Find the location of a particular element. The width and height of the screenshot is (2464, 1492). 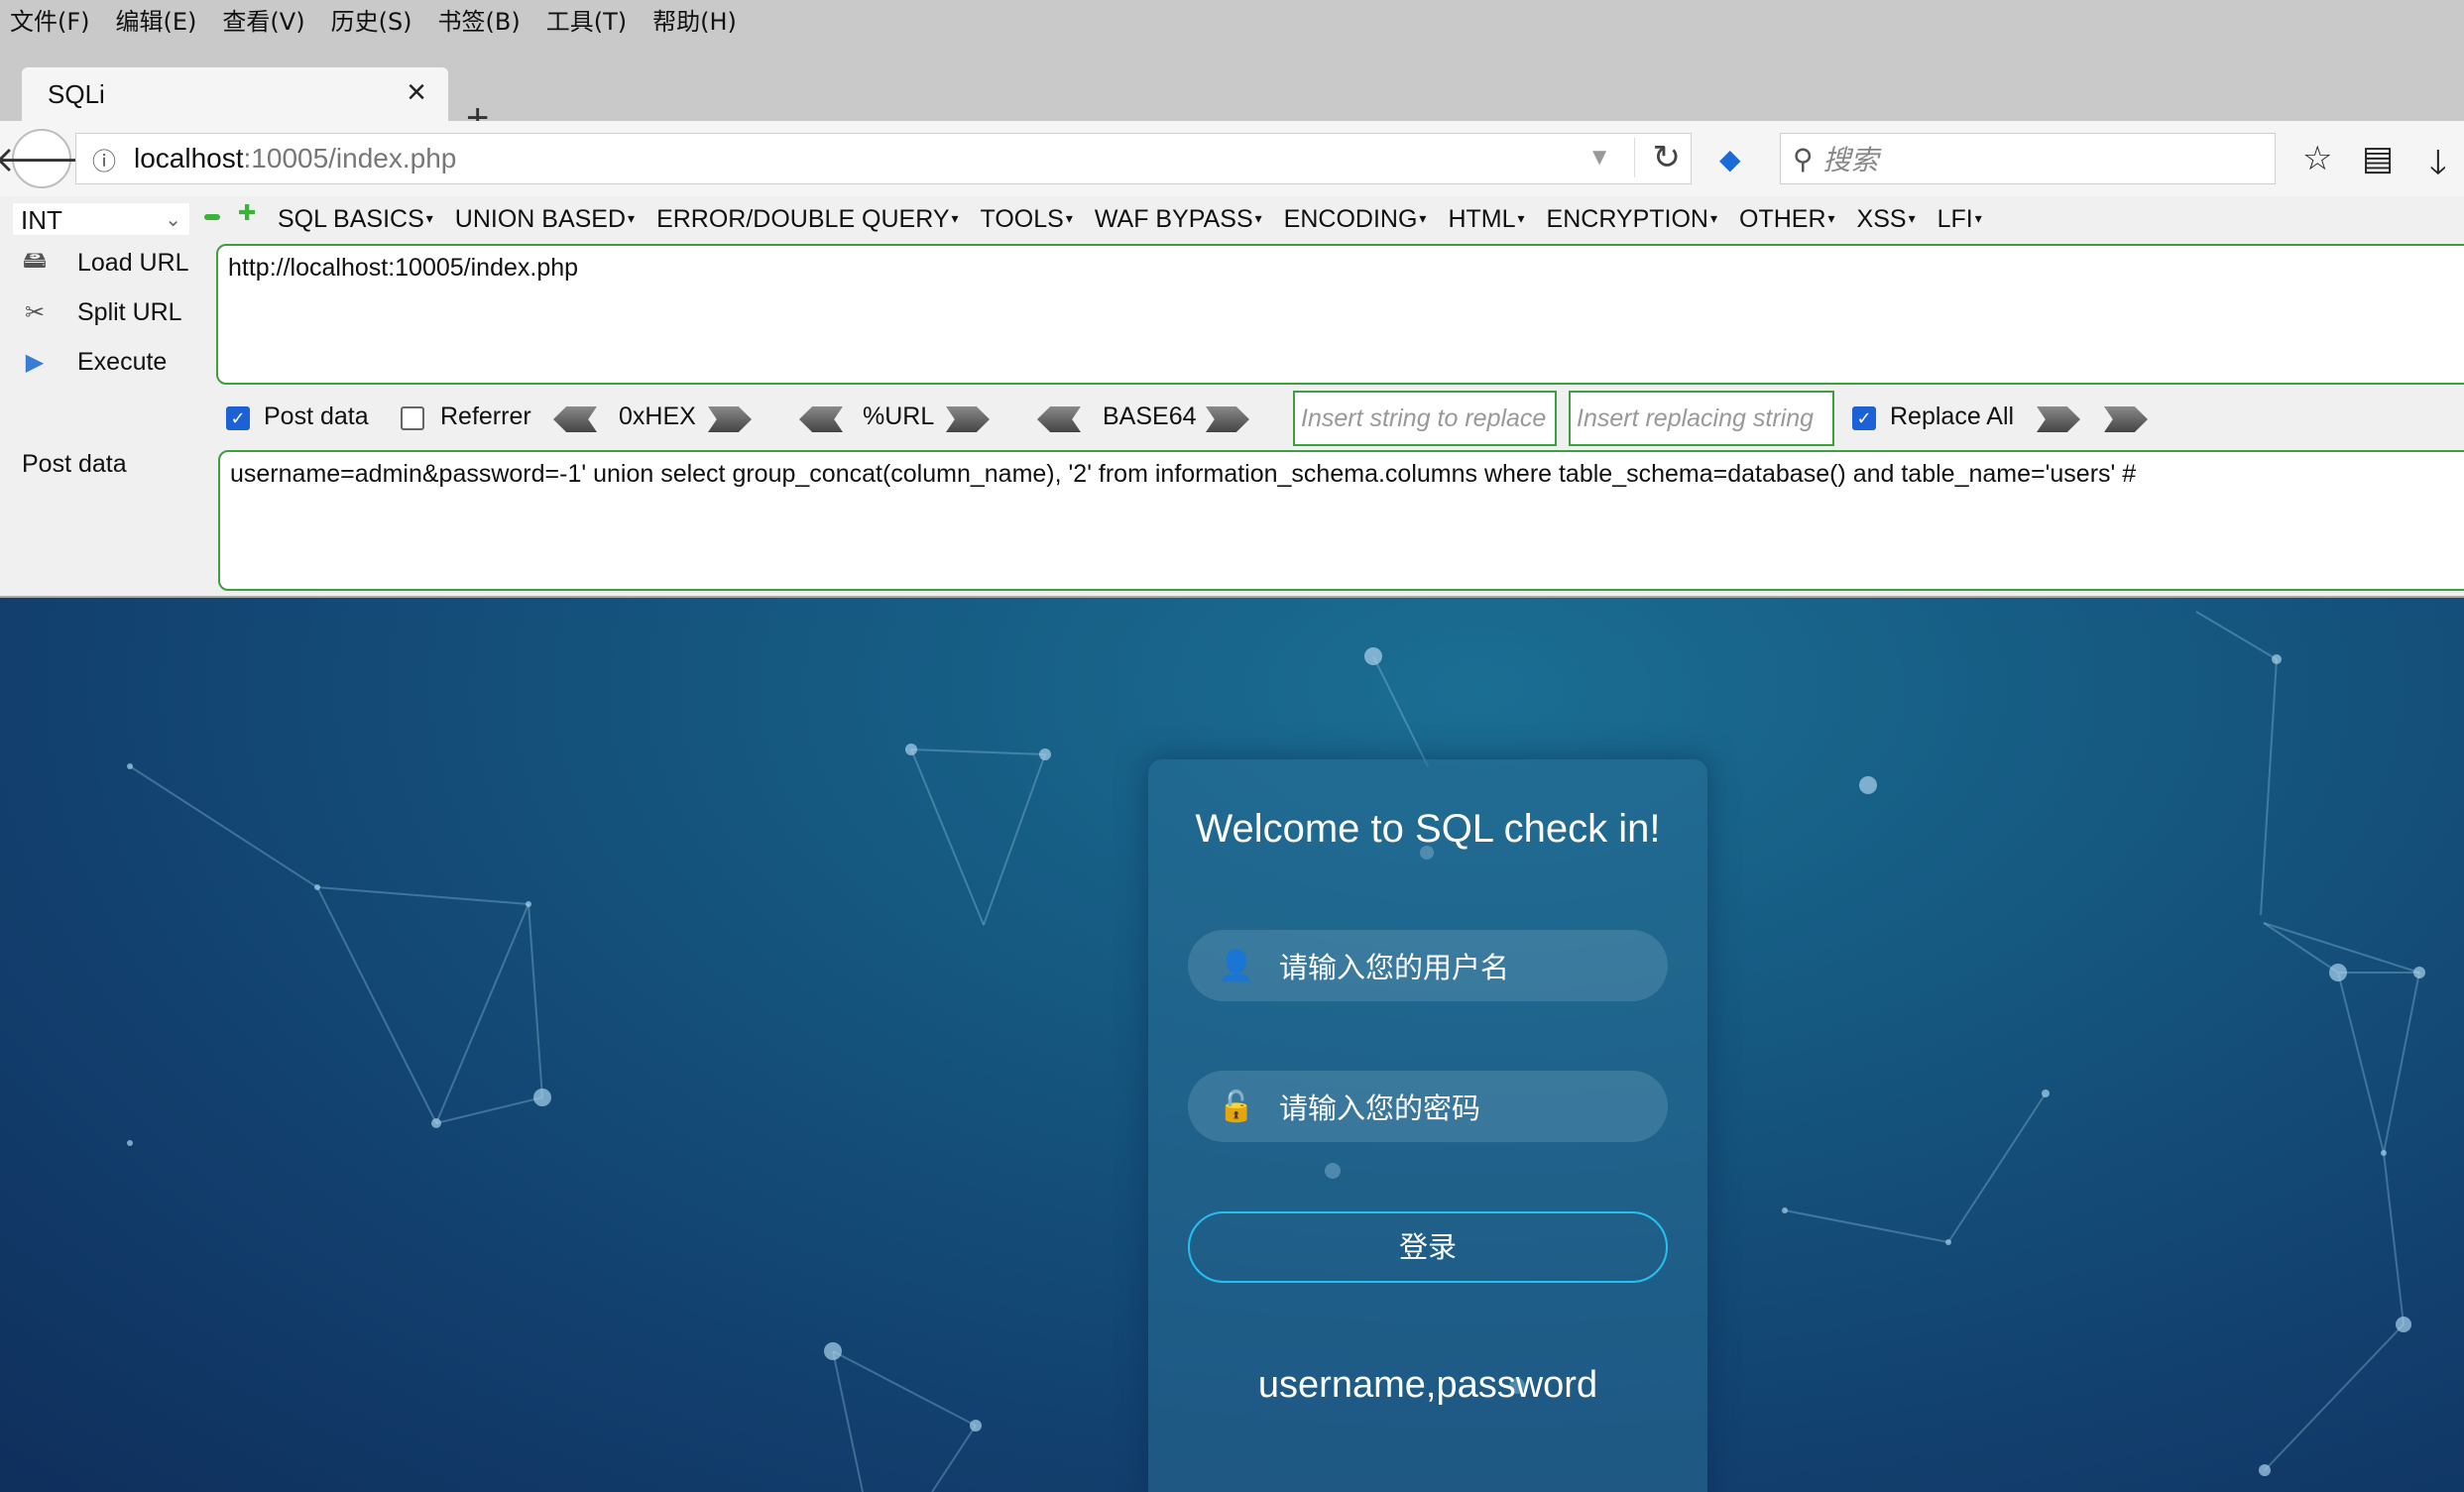

url-bar: ⓘ localhost:10005/index.php ▼ ↻ is located at coordinates (884, 158).